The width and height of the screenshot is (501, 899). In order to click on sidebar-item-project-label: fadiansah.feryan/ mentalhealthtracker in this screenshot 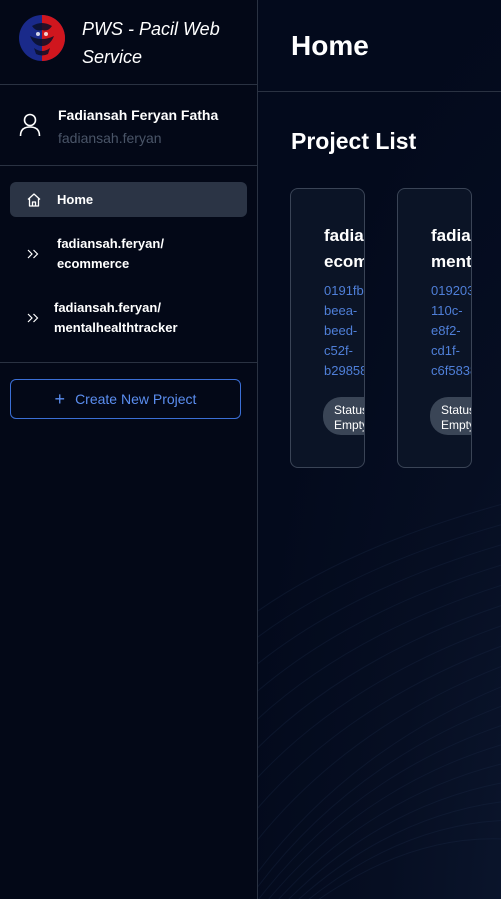, I will do `click(116, 318)`.